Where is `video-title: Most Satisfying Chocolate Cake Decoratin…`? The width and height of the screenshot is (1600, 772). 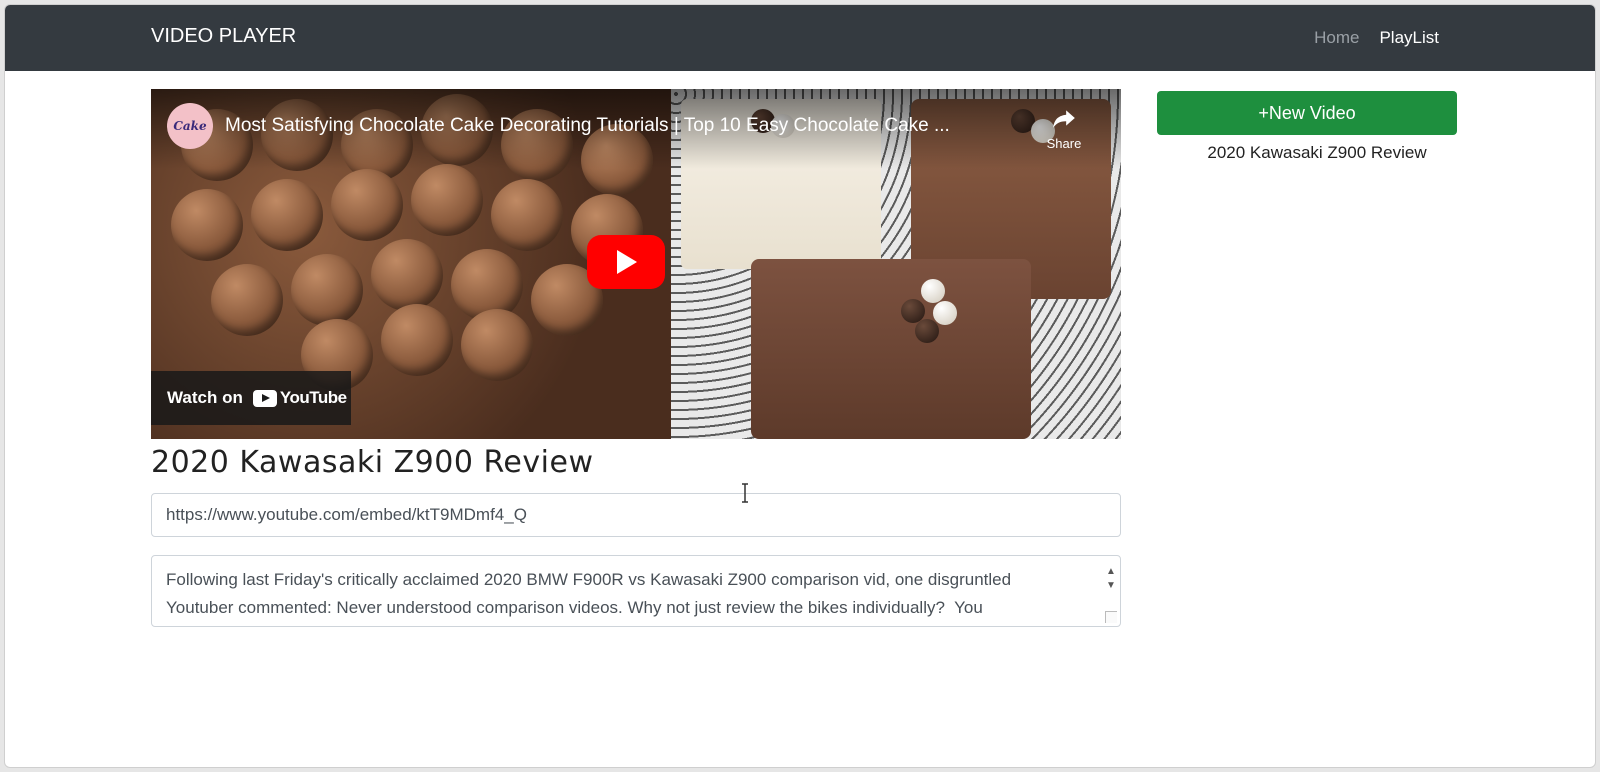 video-title: Most Satisfying Chocolate Cake Decoratin… is located at coordinates (587, 126).